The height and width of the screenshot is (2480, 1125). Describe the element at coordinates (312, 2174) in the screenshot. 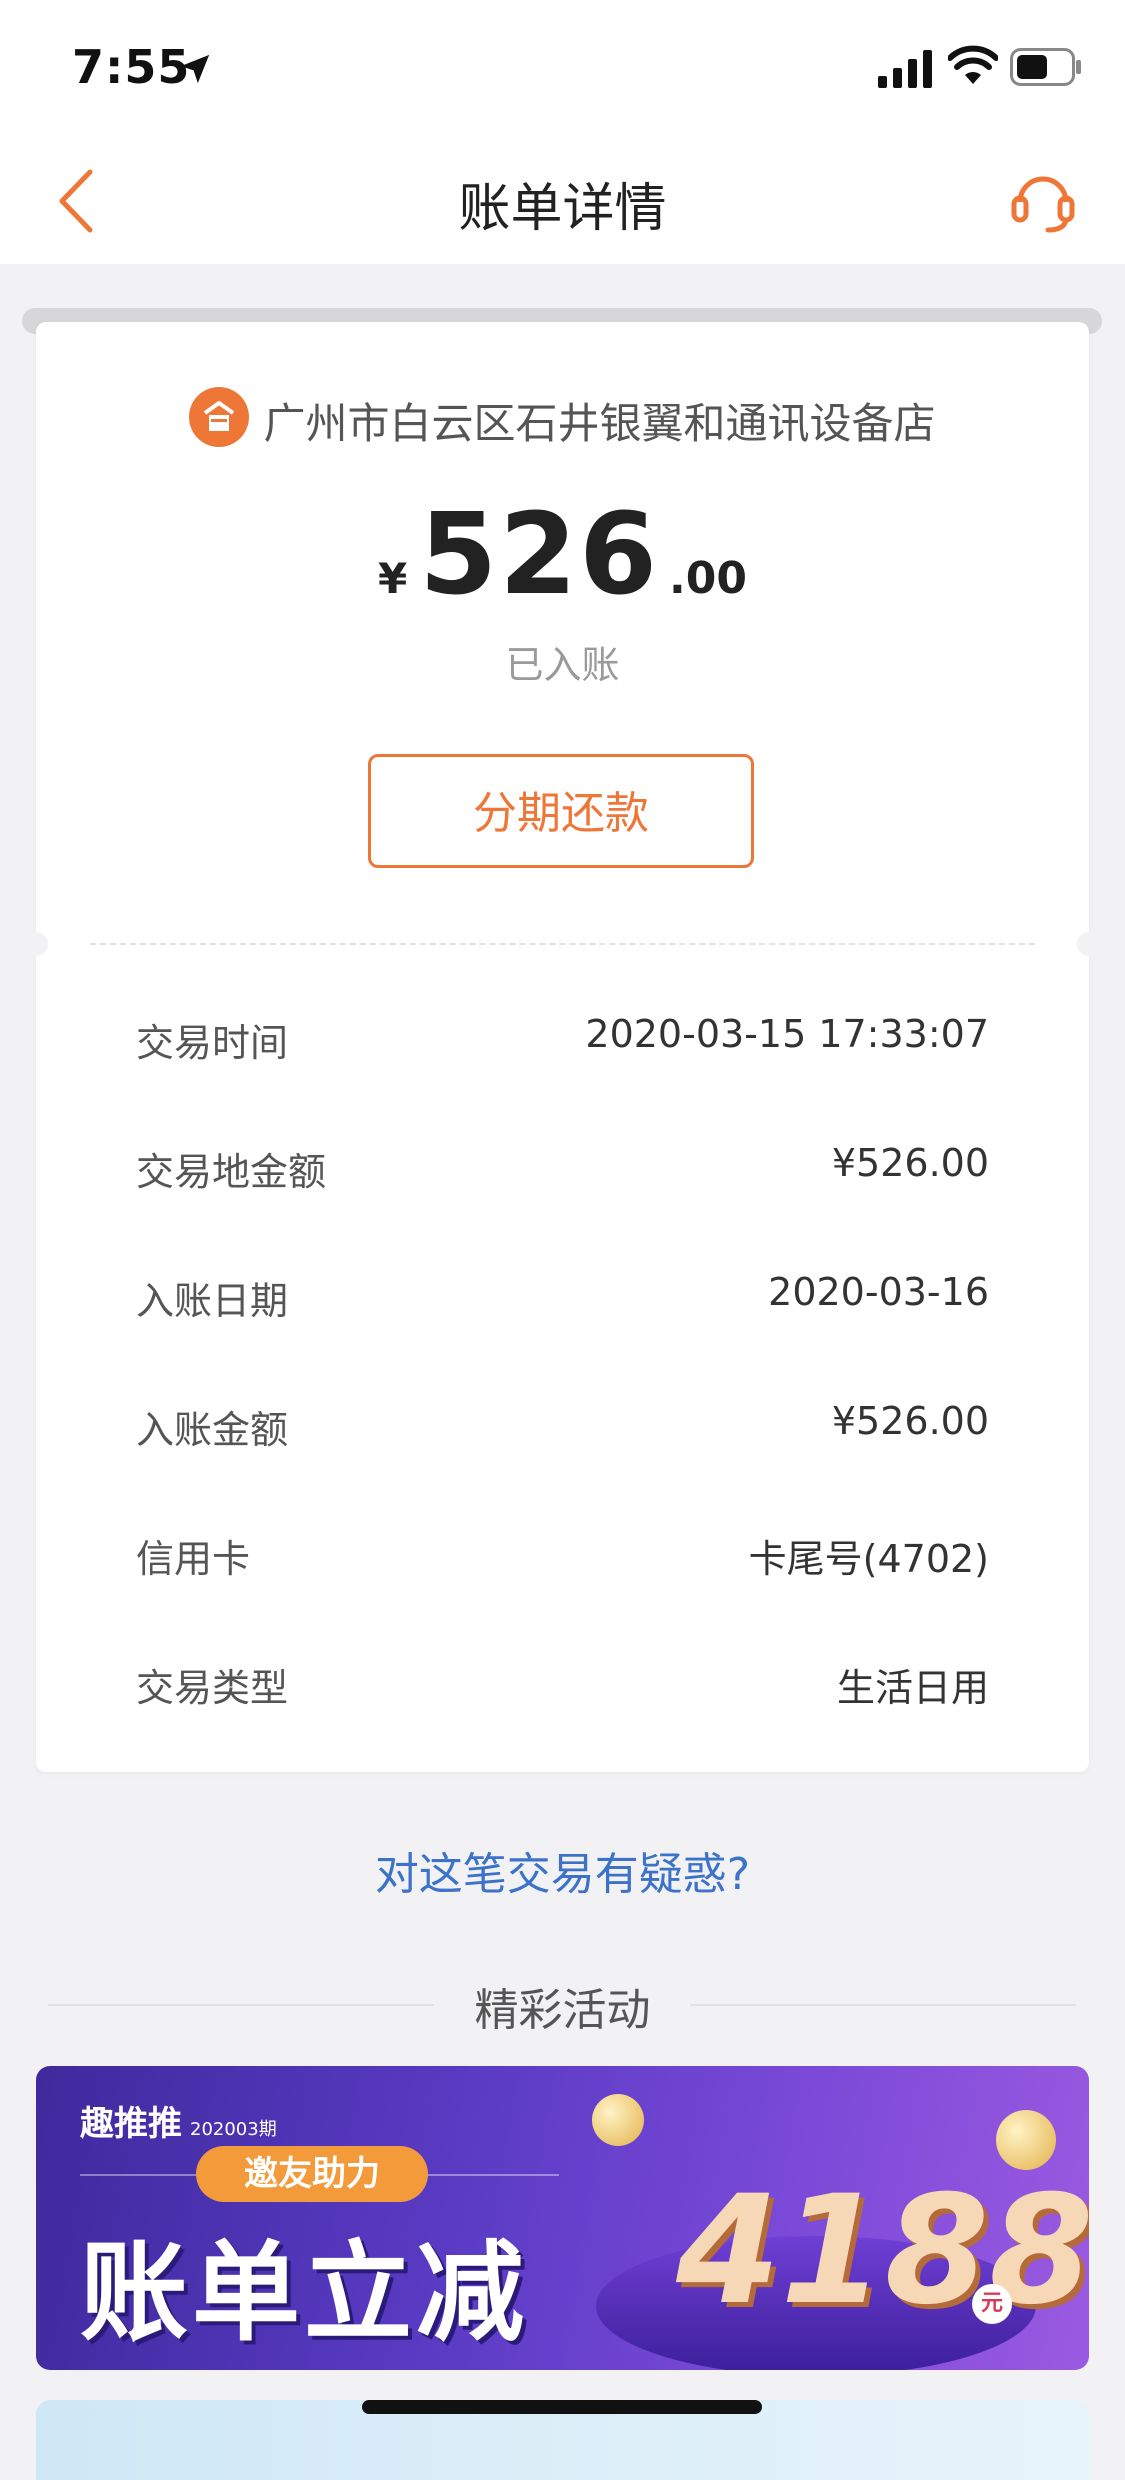

I see `banner-pill: 邀友助力` at that location.